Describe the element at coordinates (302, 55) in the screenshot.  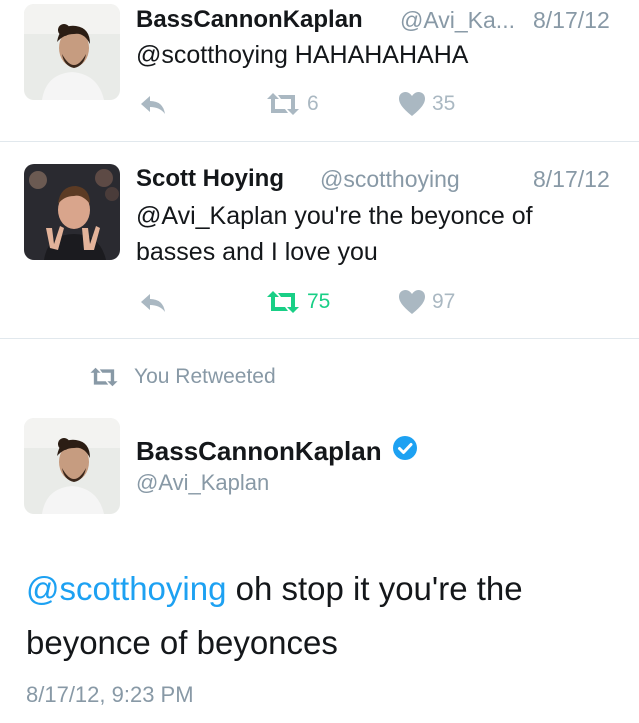
I see `tweet-text: @scotthoying HAHAHAHAHA` at that location.